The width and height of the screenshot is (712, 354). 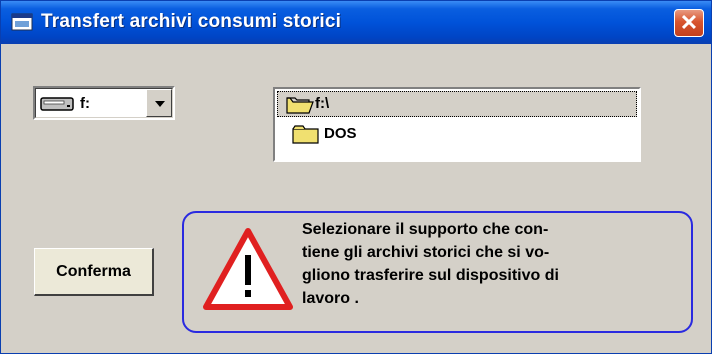 What do you see at coordinates (356, 22) in the screenshot?
I see `title-bar: Transfert archivi consumi storici ✕` at bounding box center [356, 22].